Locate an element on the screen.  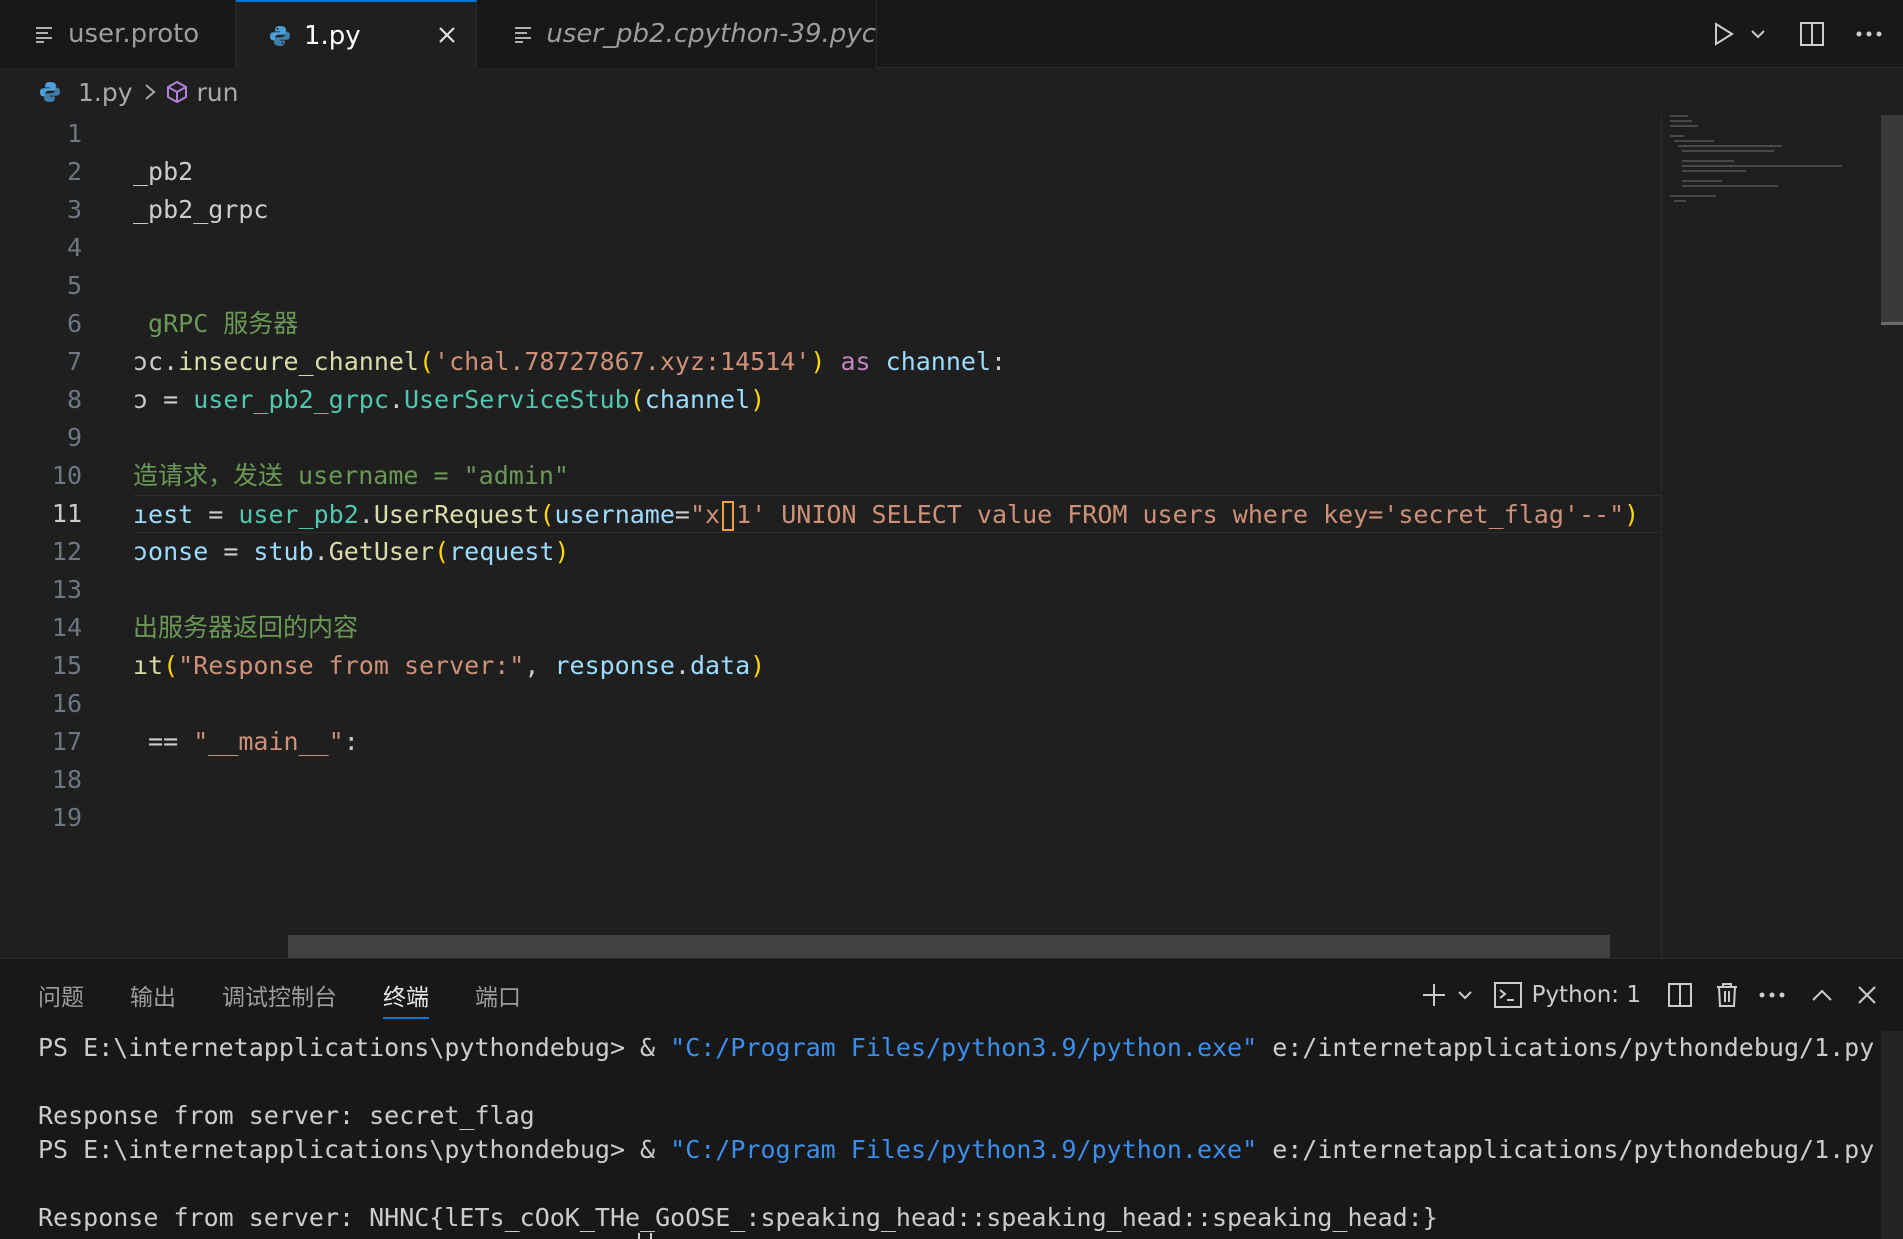
code-token: _pb2_grpc is located at coordinates (201, 209).